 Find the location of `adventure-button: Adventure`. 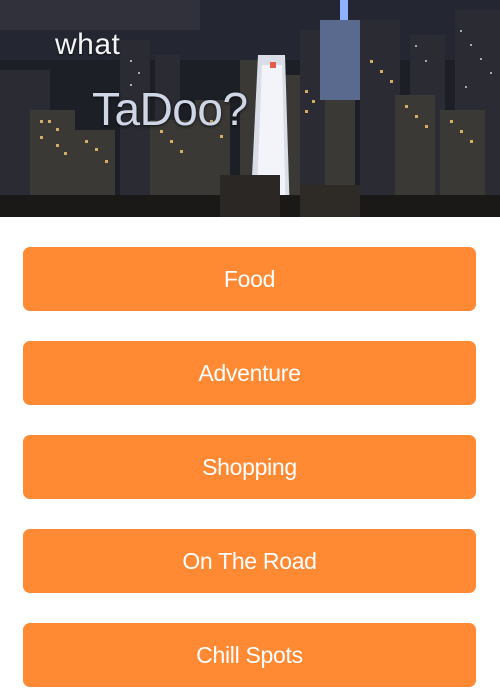

adventure-button: Adventure is located at coordinates (249, 373).